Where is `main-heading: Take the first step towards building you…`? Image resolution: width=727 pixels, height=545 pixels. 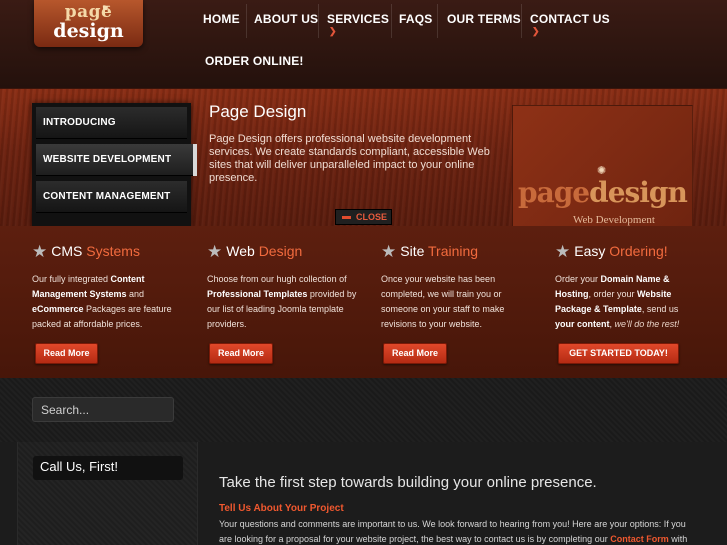 main-heading: Take the first step towards building you… is located at coordinates (408, 482).